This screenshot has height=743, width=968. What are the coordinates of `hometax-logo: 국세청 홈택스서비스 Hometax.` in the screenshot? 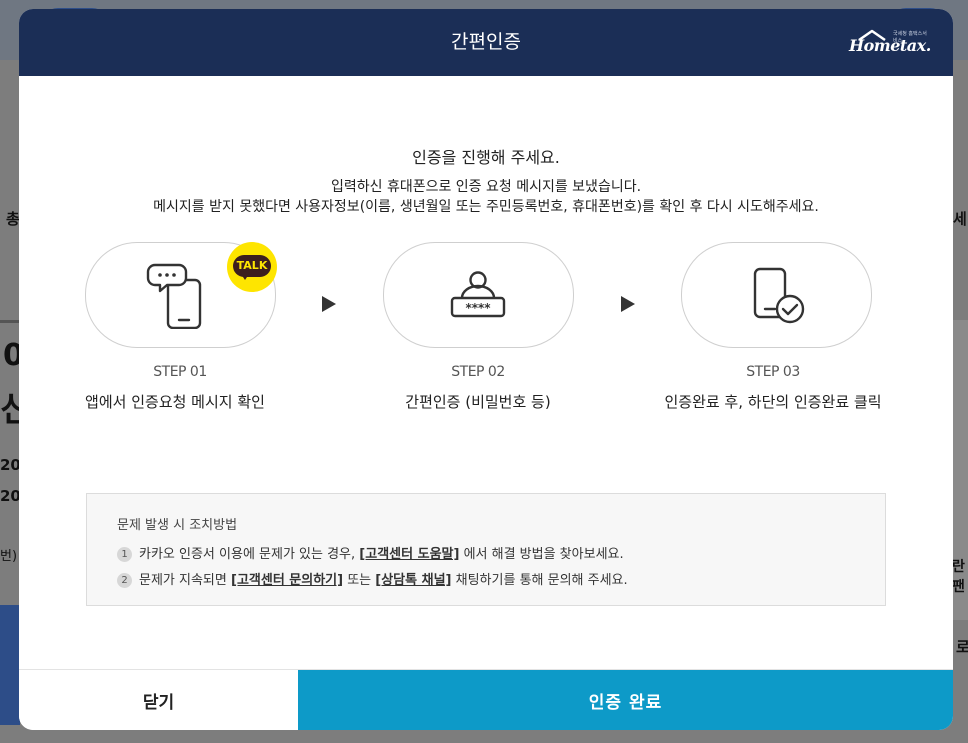 It's located at (890, 45).